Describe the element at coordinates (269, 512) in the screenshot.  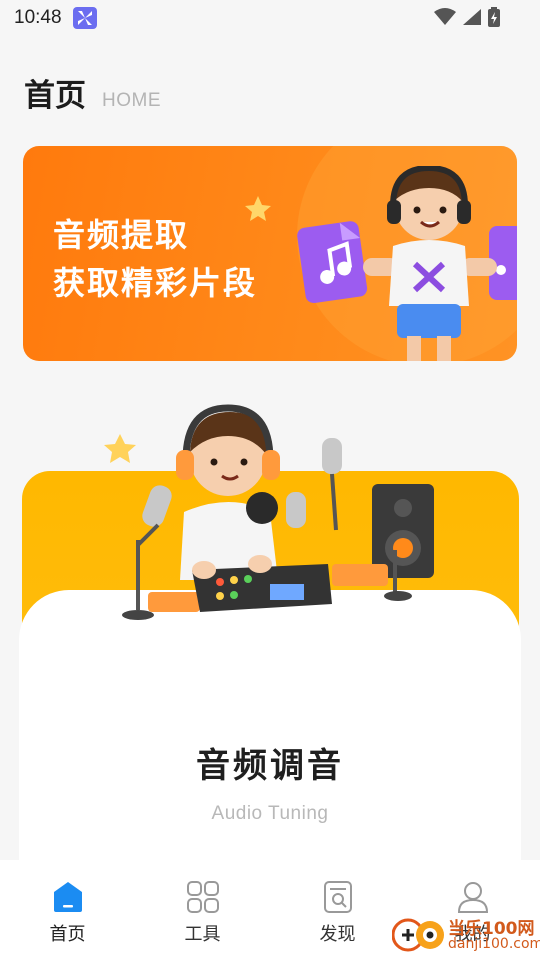
I see `dj-character-illustration` at that location.